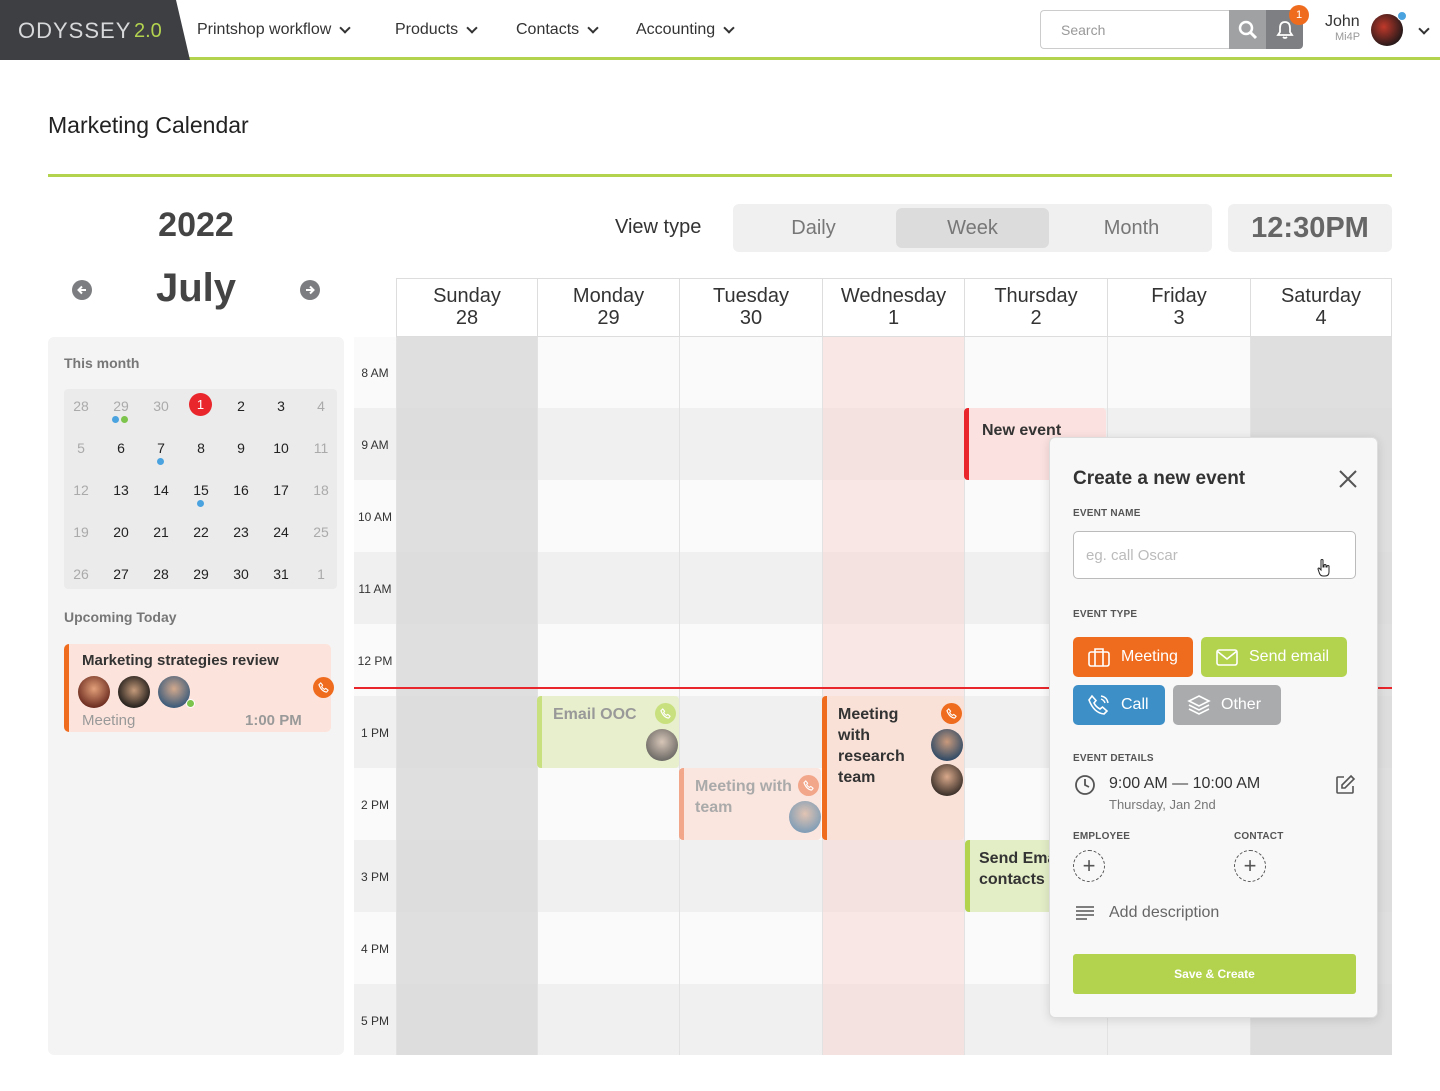 This screenshot has width=1440, height=1091. What do you see at coordinates (200, 404) in the screenshot?
I see `mini-calendar-today: 1` at bounding box center [200, 404].